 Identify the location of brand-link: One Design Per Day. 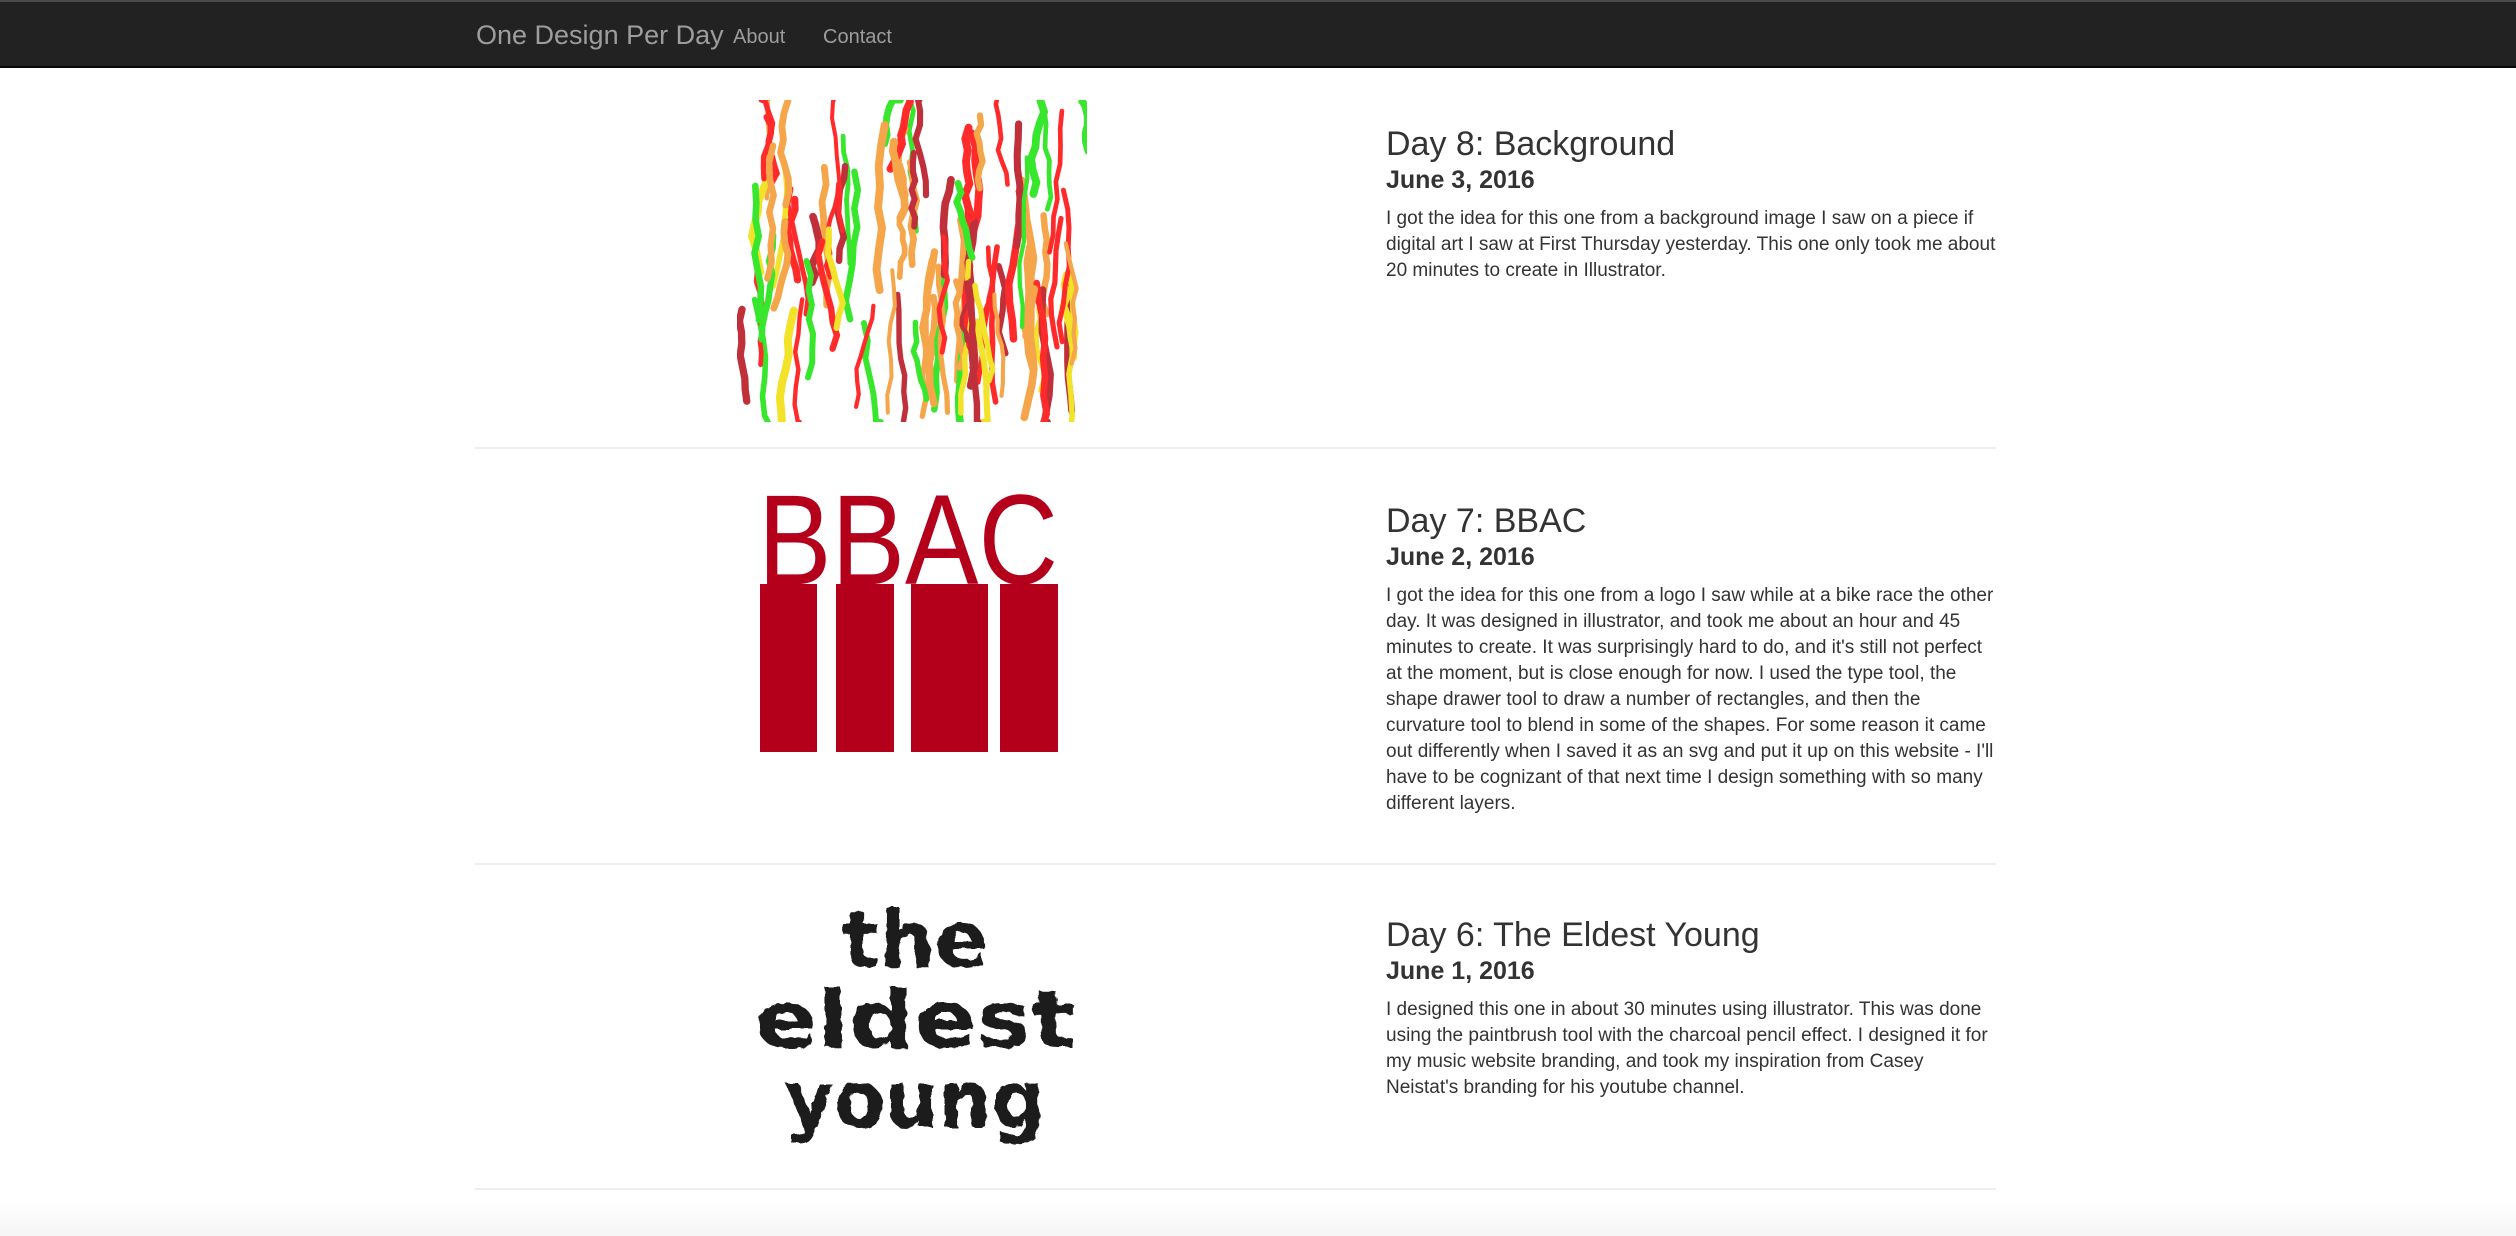
(600, 35).